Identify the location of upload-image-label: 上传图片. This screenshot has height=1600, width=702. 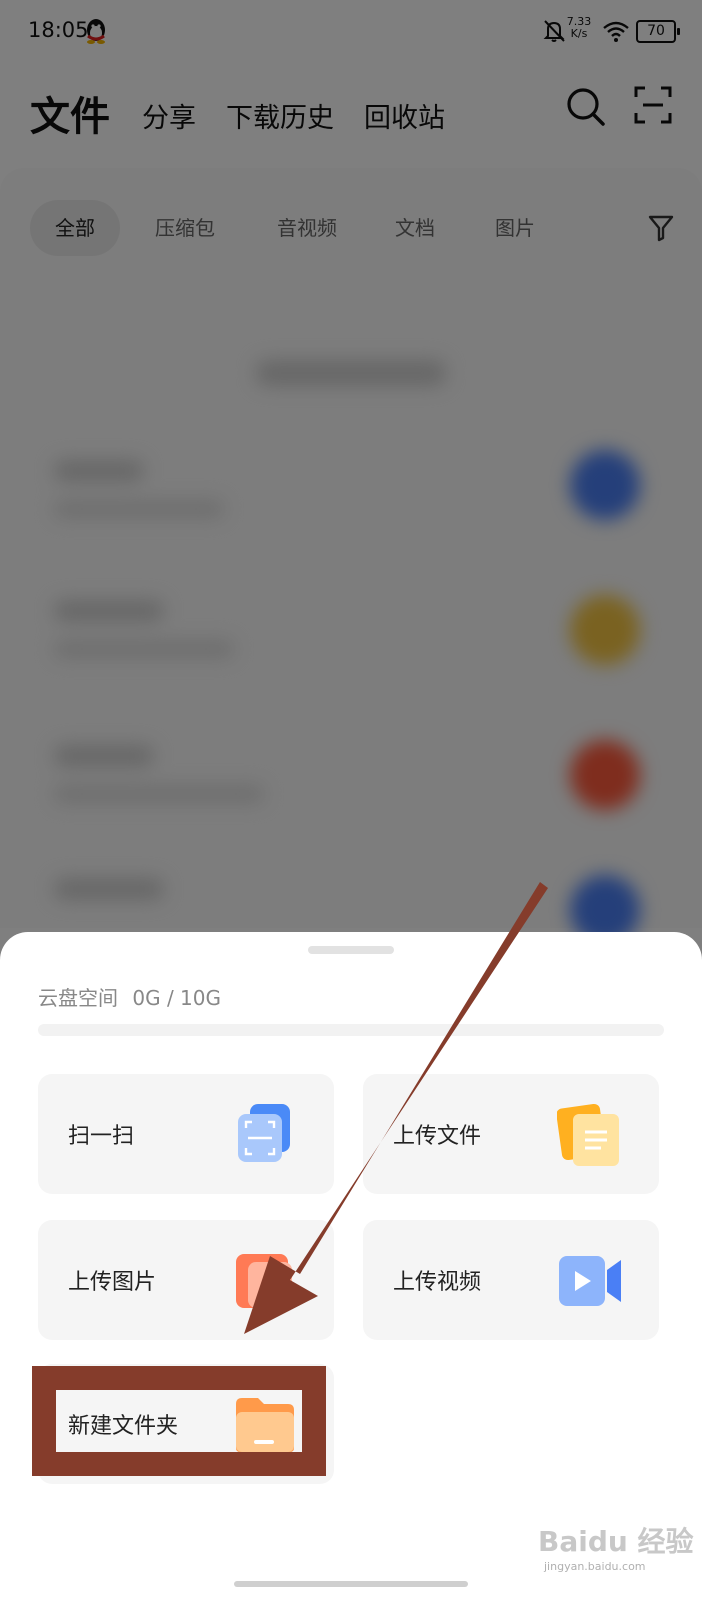
(112, 1282).